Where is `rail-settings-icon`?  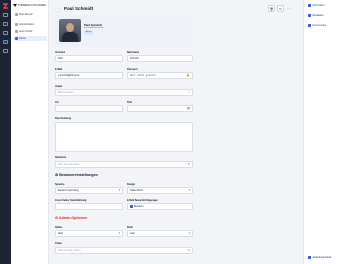
rail-settings-icon is located at coordinates (5, 51).